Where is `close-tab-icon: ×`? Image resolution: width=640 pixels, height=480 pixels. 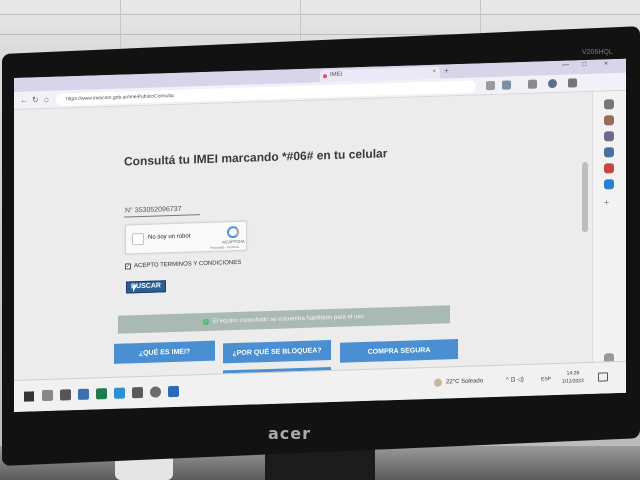
close-tab-icon: × is located at coordinates (434, 72).